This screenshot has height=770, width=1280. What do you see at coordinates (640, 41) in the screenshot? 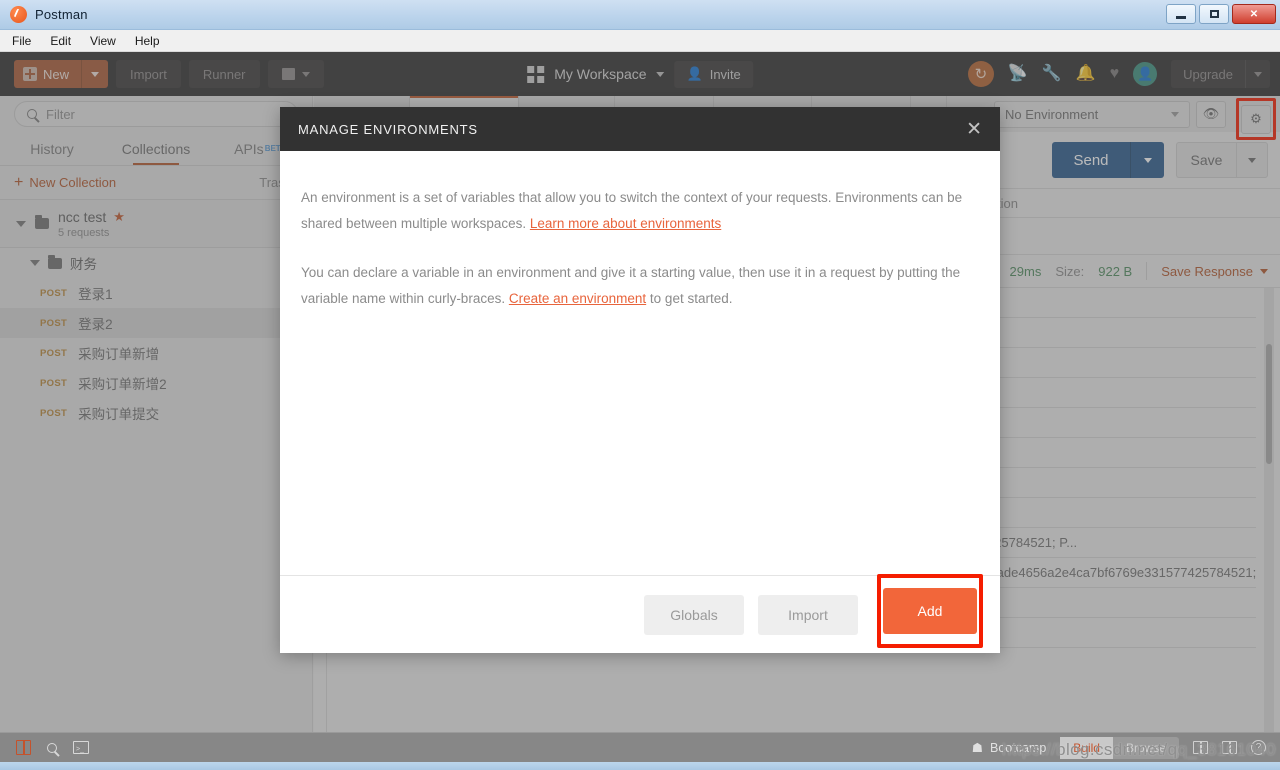
I see `application-menu-bar: File Edit View Help` at bounding box center [640, 41].